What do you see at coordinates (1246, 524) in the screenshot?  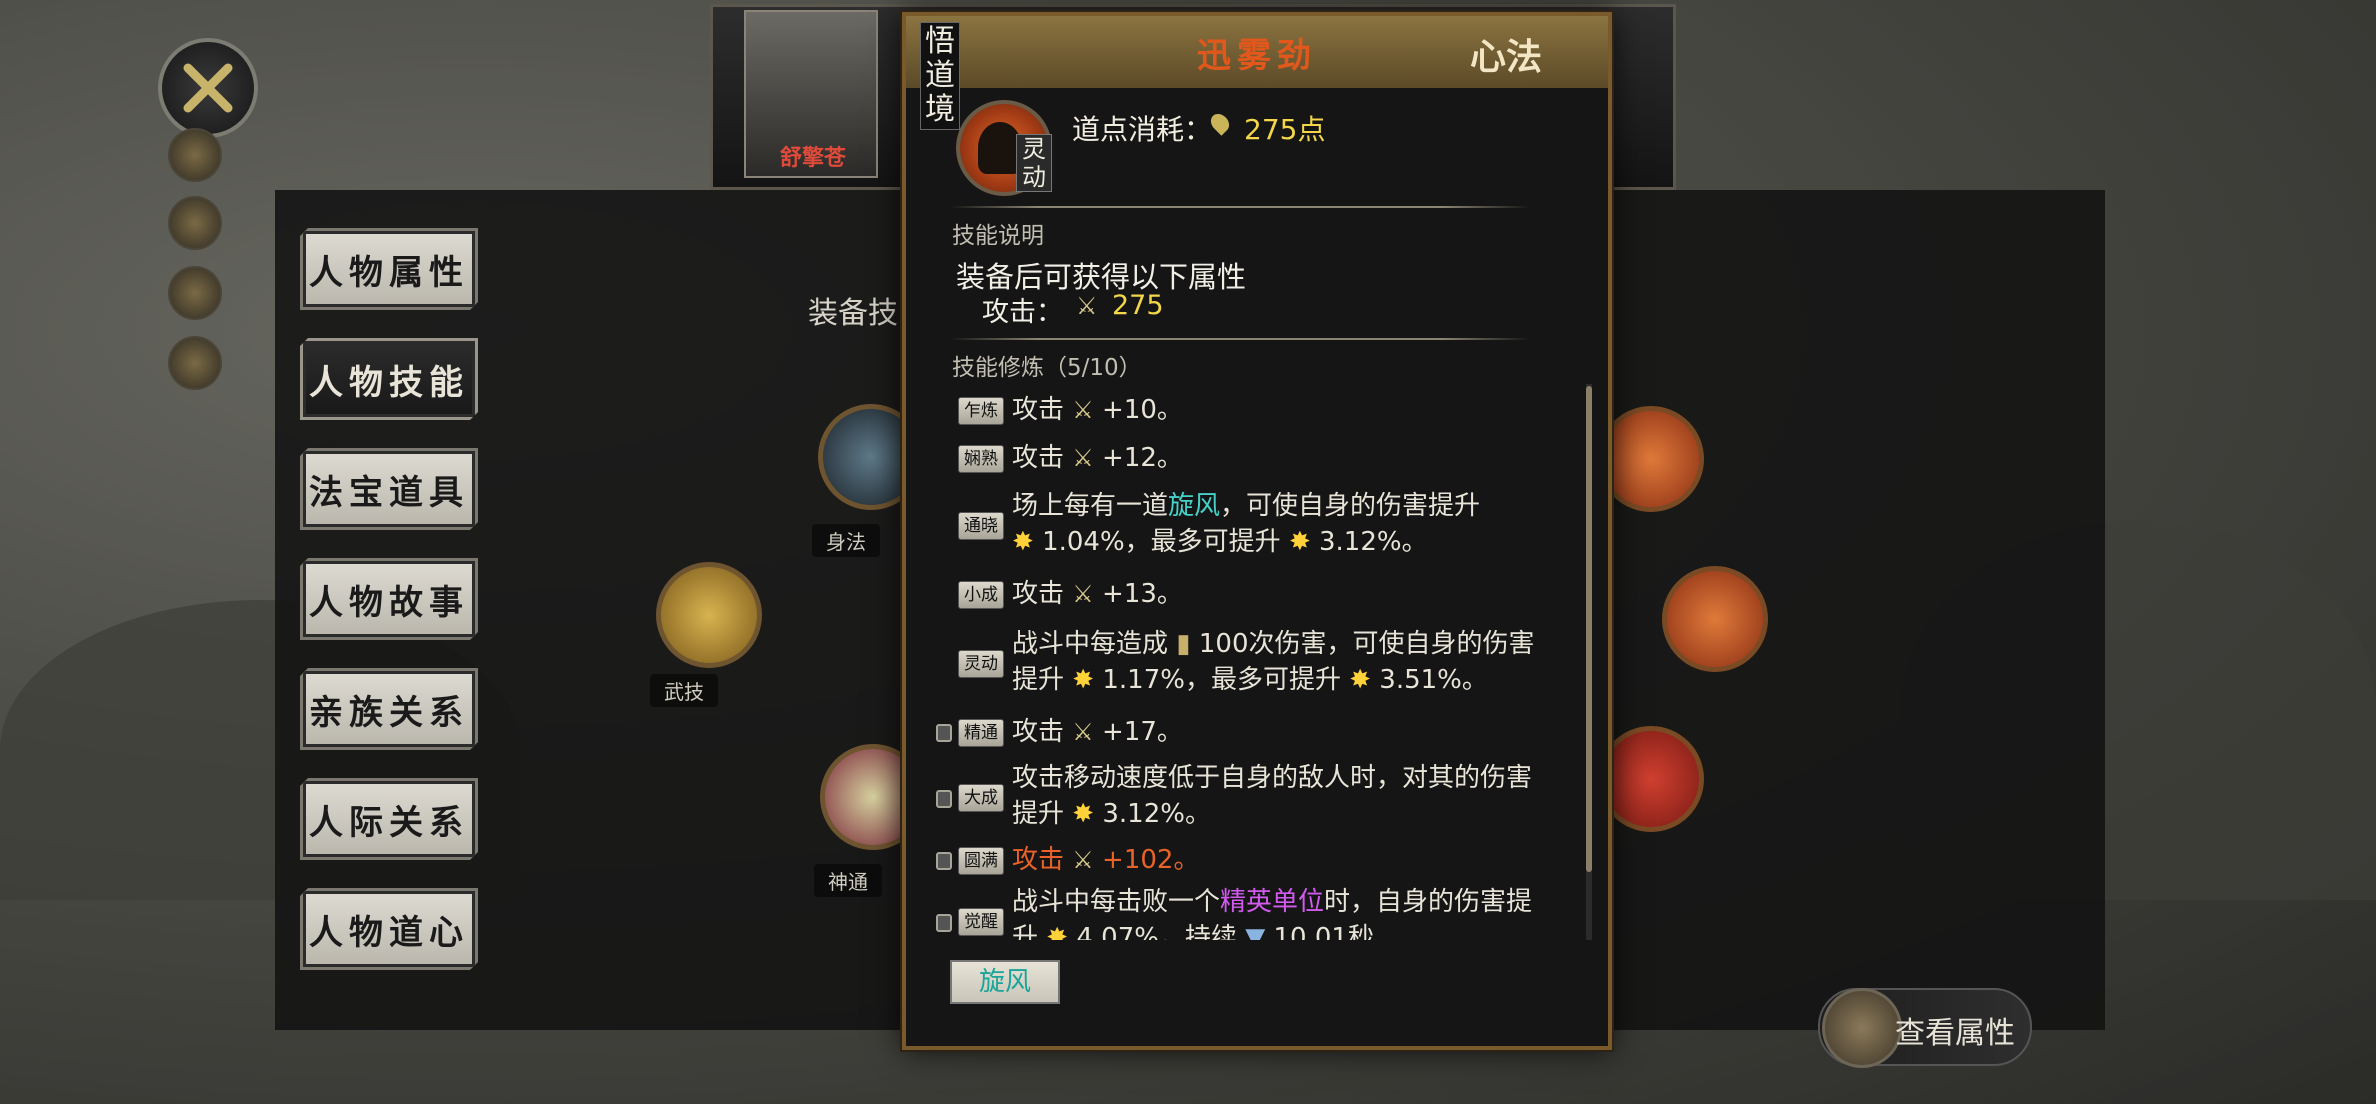 I see `training-effect: 场上每有一道旋风，可使自身的伤害提升 ✸ 1.04%，最多可提升 ✸ 3.12%。` at bounding box center [1246, 524].